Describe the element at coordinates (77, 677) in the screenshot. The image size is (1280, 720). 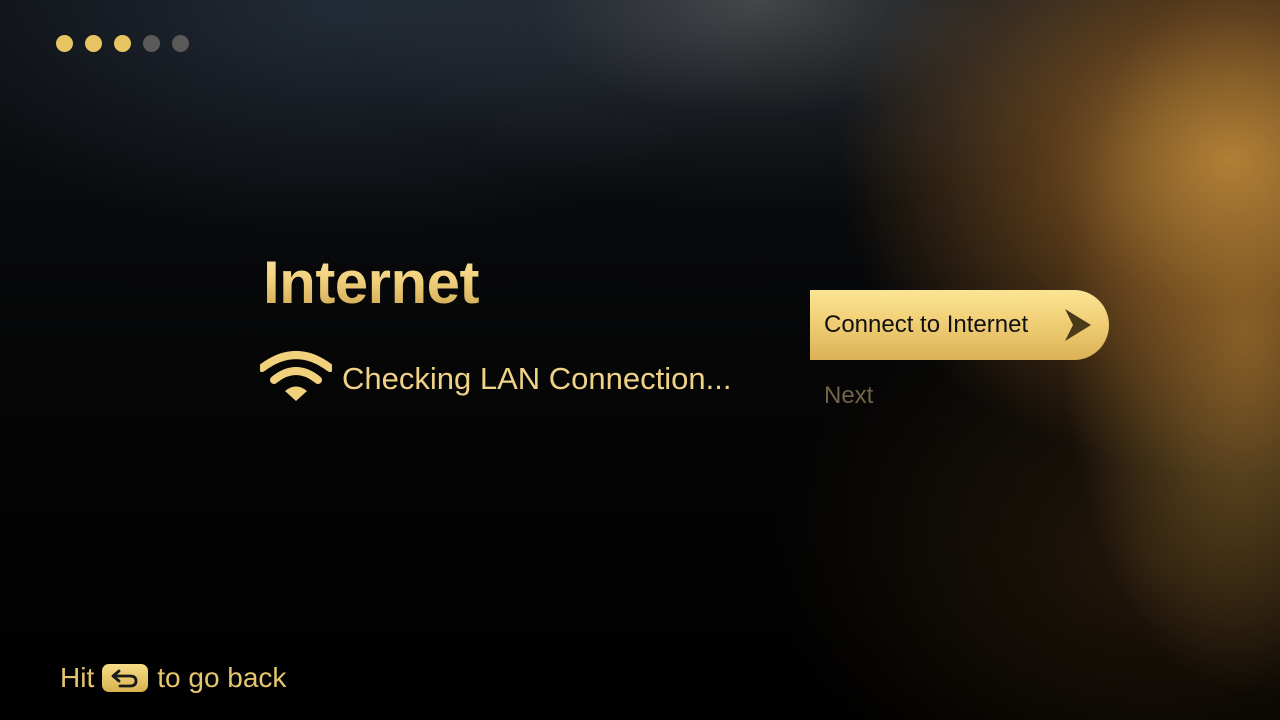
I see `hint-prefix: Hit` at that location.